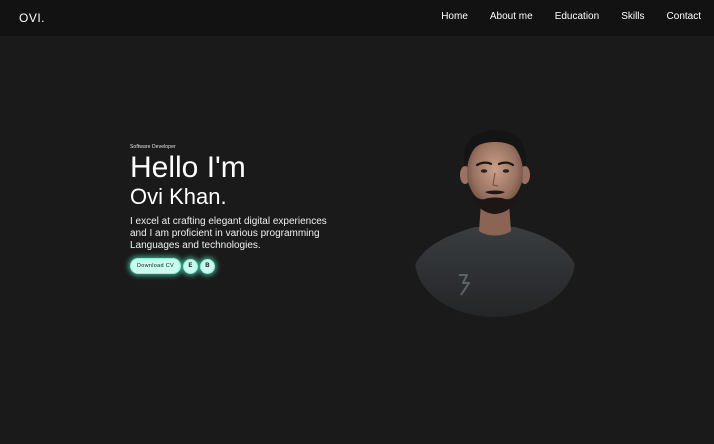  I want to click on github-icon: B, so click(207, 266).